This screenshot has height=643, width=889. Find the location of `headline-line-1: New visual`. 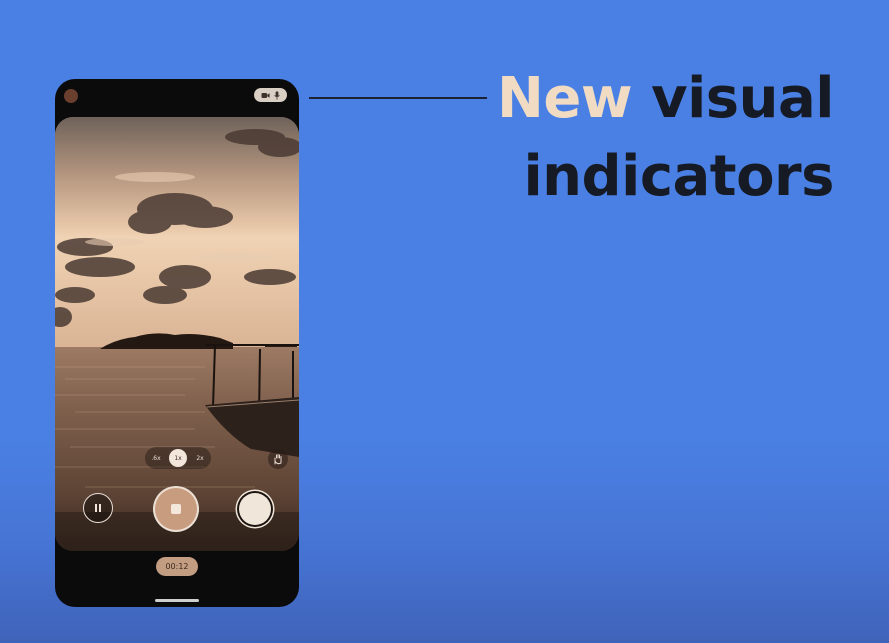

headline-line-1: New visual is located at coordinates (665, 99).